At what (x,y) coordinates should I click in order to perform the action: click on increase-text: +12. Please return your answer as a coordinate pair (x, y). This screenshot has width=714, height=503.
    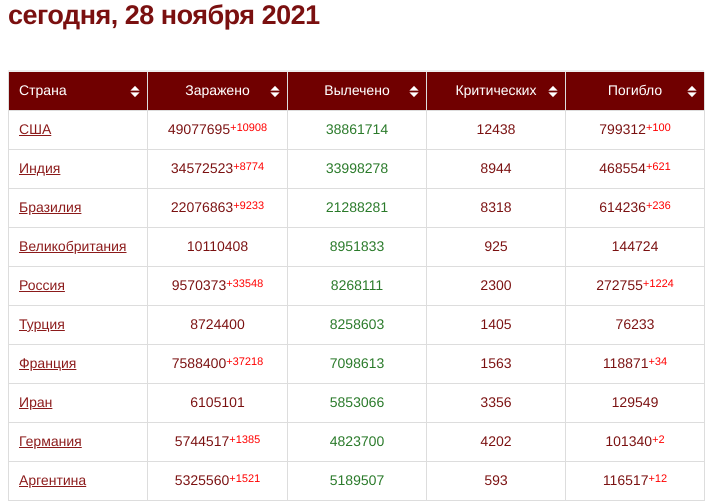
    Looking at the image, I should click on (658, 479).